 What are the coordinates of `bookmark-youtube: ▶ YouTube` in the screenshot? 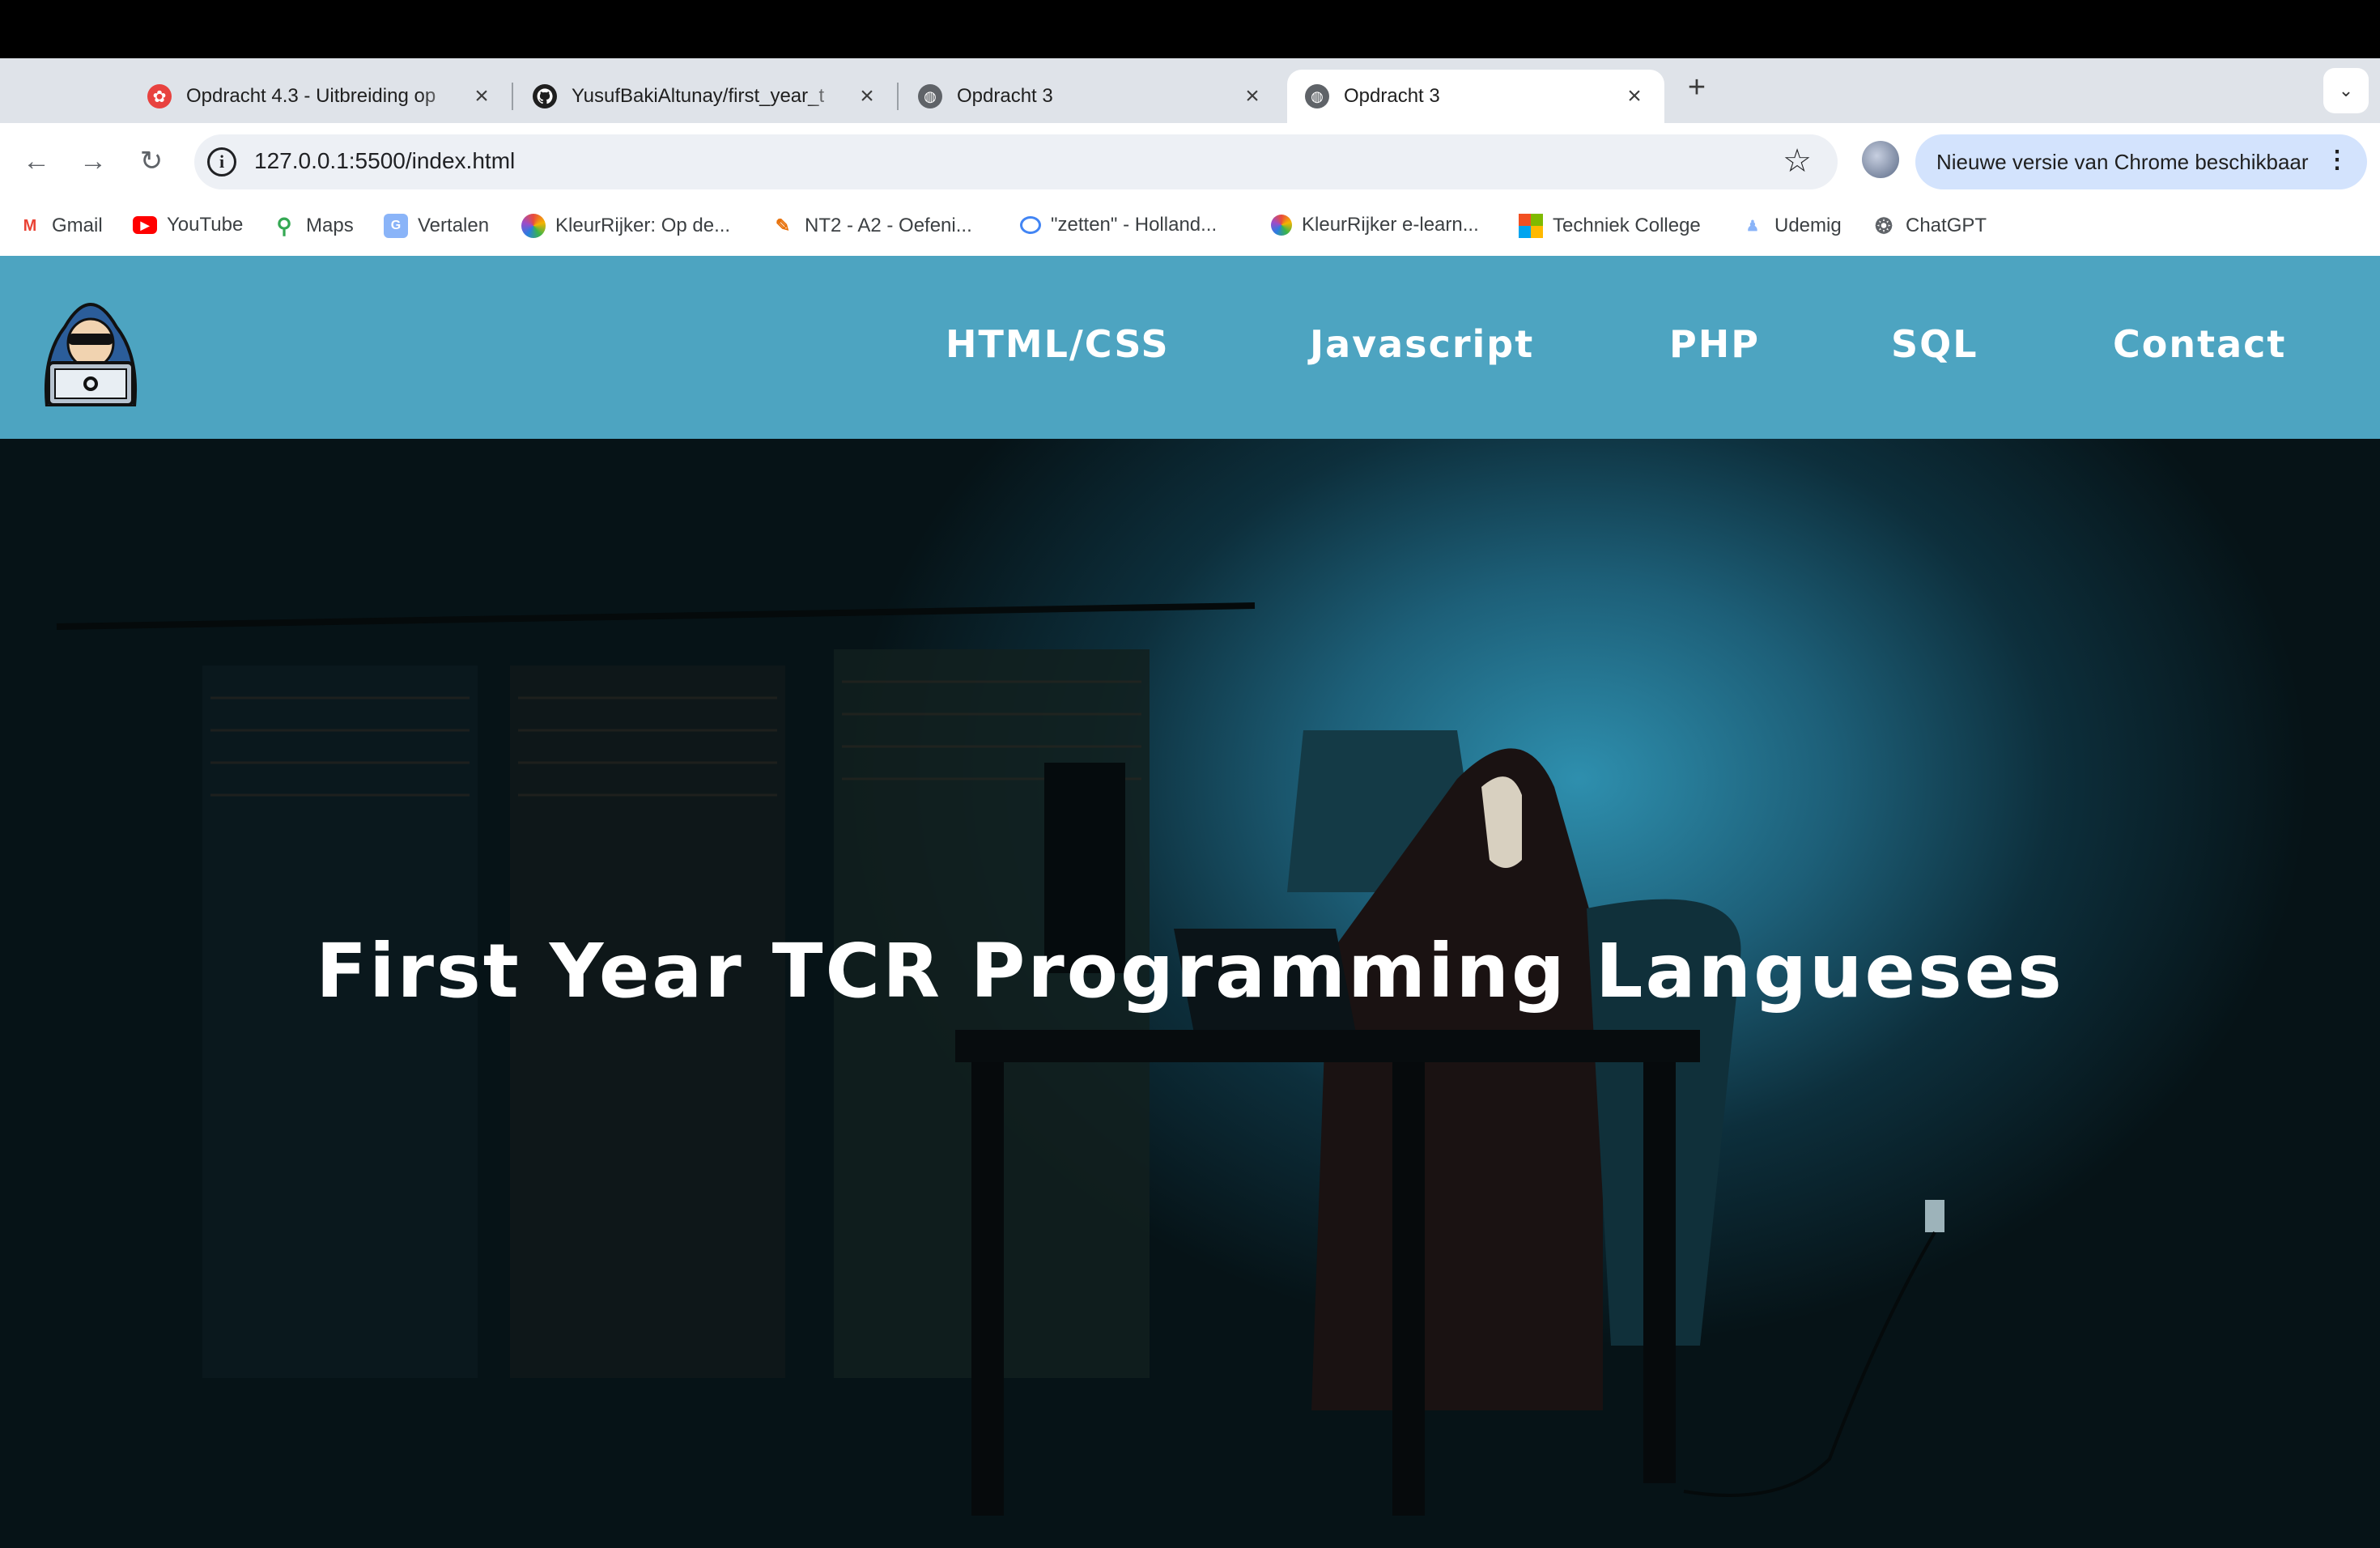 It's located at (188, 225).